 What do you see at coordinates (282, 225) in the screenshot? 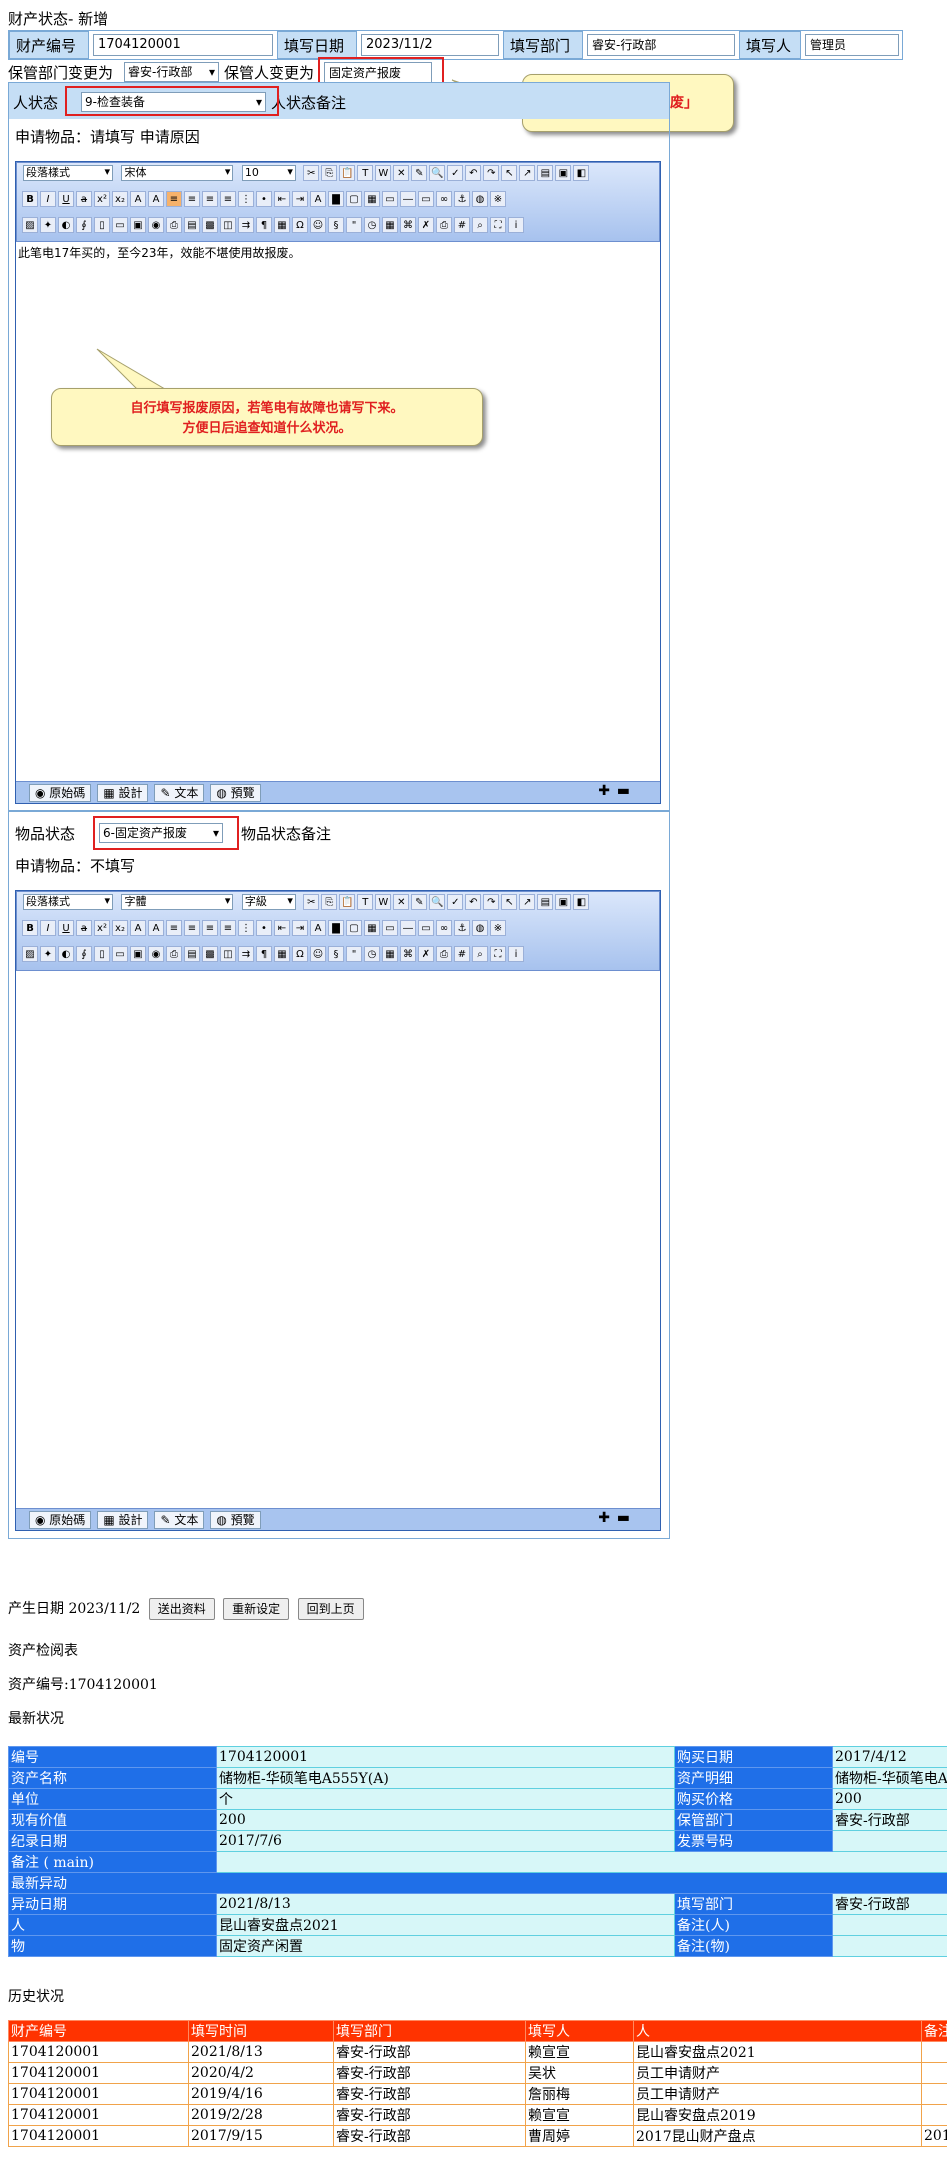
I see `grid-icon: ▦` at bounding box center [282, 225].